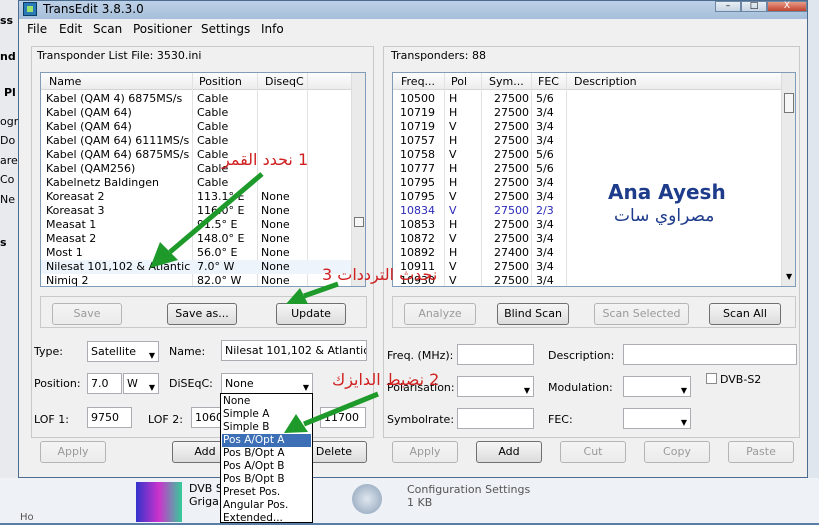 The height and width of the screenshot is (525, 819). Describe the element at coordinates (331, 412) in the screenshot. I see `arrow-to-diseqc` at that location.